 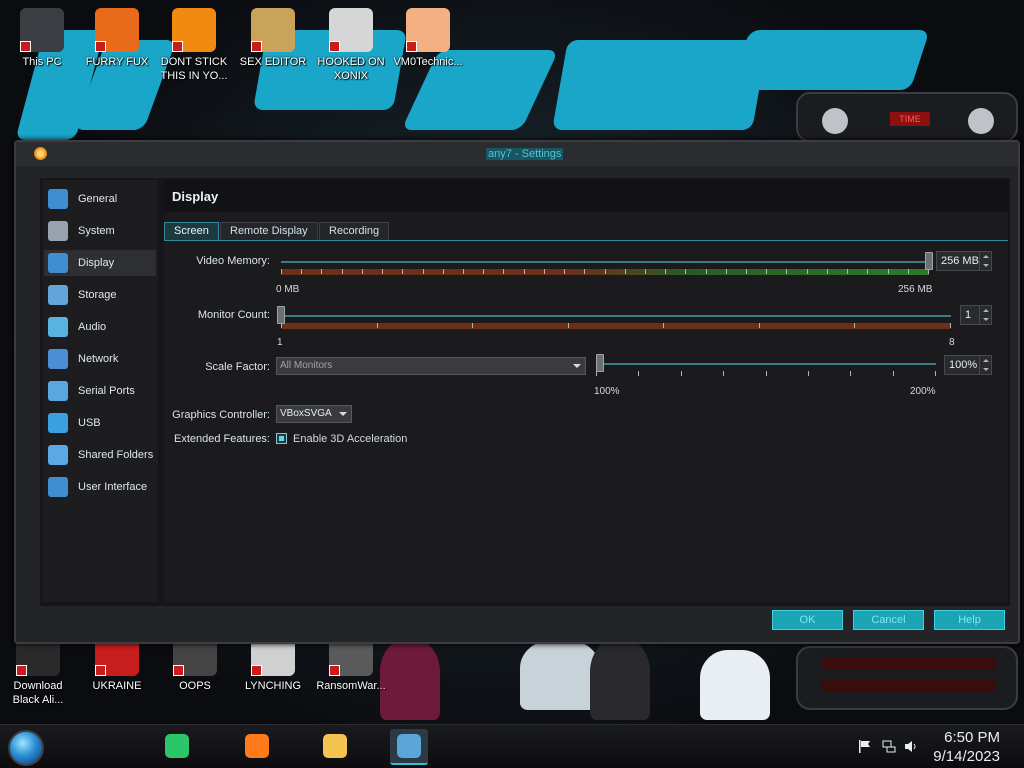 What do you see at coordinates (273, 62) in the screenshot?
I see `desktop-icon-label: SEX EDITOR` at bounding box center [273, 62].